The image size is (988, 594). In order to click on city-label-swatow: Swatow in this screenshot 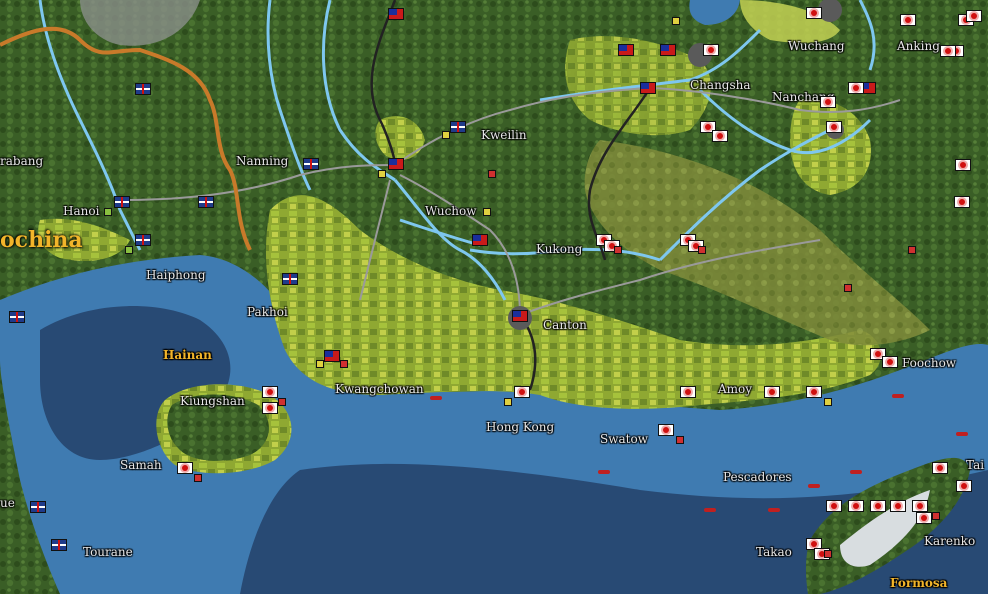, I will do `click(624, 439)`.